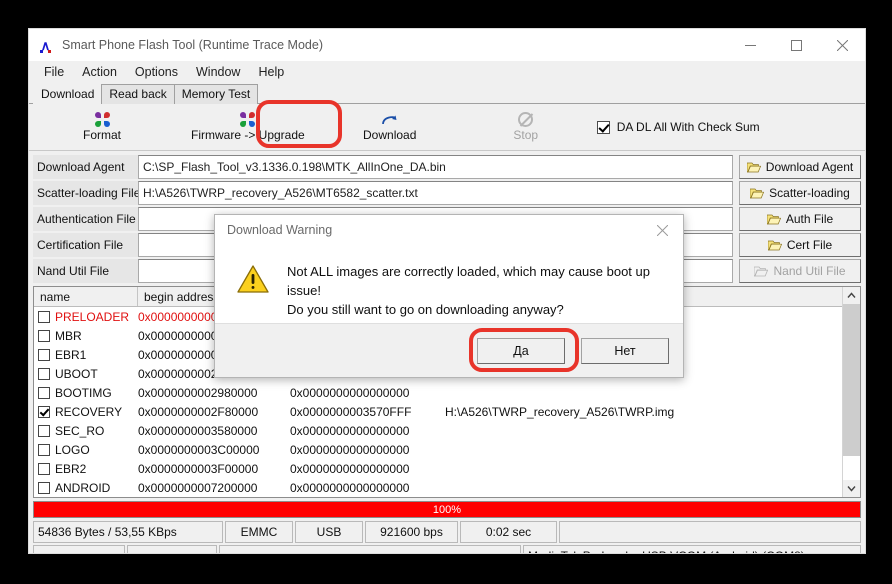 The image size is (892, 584). Describe the element at coordinates (851, 380) in the screenshot. I see `scrollbar-thumb` at that location.